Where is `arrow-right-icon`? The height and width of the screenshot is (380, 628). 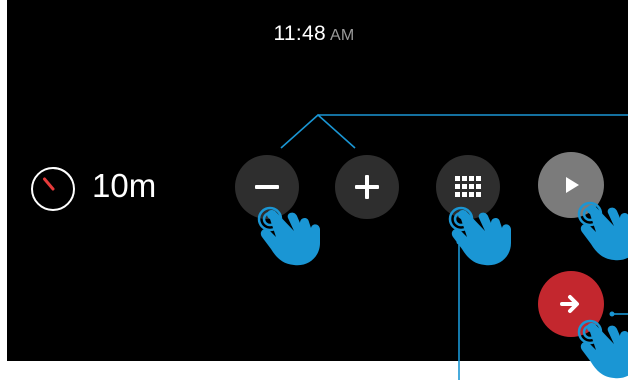 arrow-right-icon is located at coordinates (569, 304).